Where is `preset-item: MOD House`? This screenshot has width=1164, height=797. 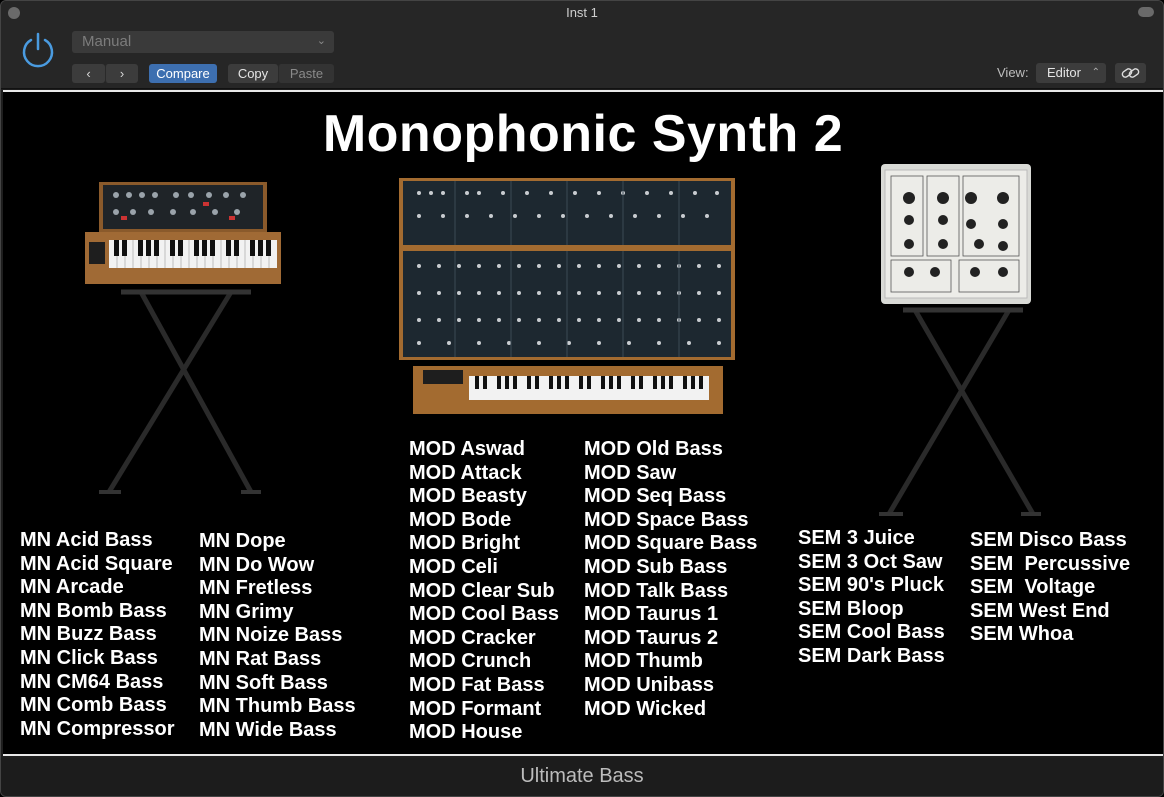
preset-item: MOD House is located at coordinates (484, 733).